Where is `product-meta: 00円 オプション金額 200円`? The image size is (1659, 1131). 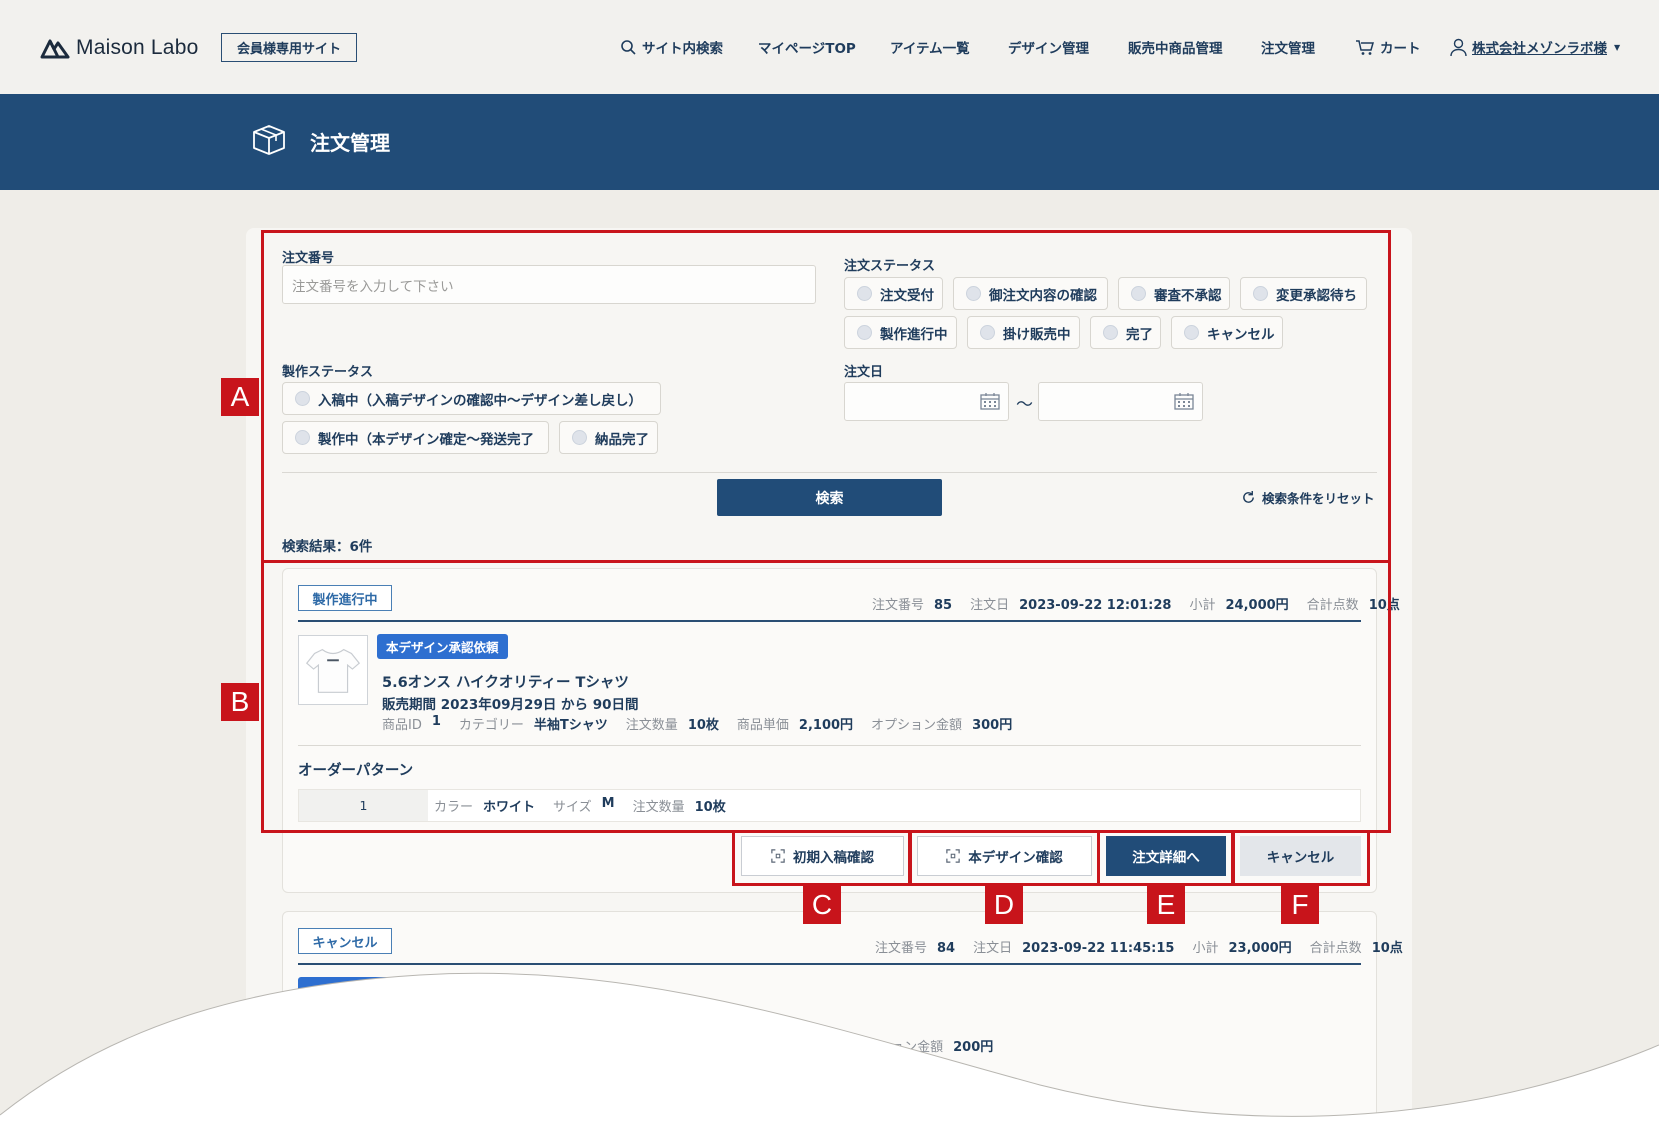 product-meta: 00円 オプション金額 200円 is located at coordinates (902, 1045).